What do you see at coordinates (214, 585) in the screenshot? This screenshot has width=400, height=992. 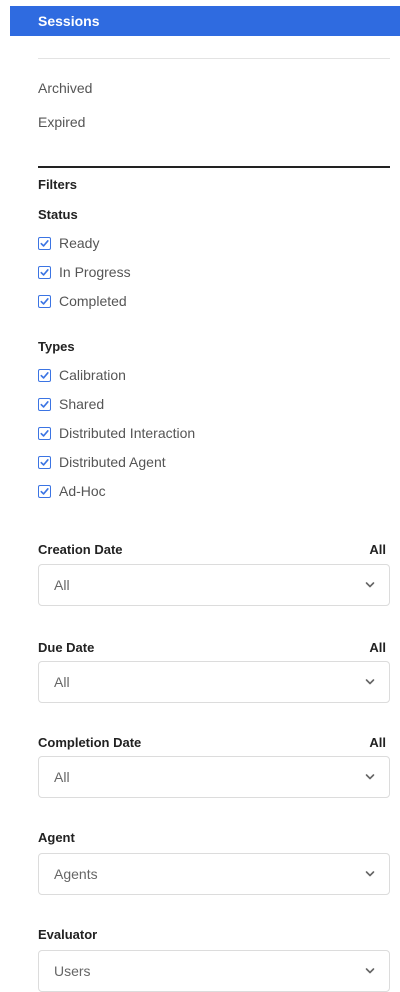 I see `creation-date-select: All` at bounding box center [214, 585].